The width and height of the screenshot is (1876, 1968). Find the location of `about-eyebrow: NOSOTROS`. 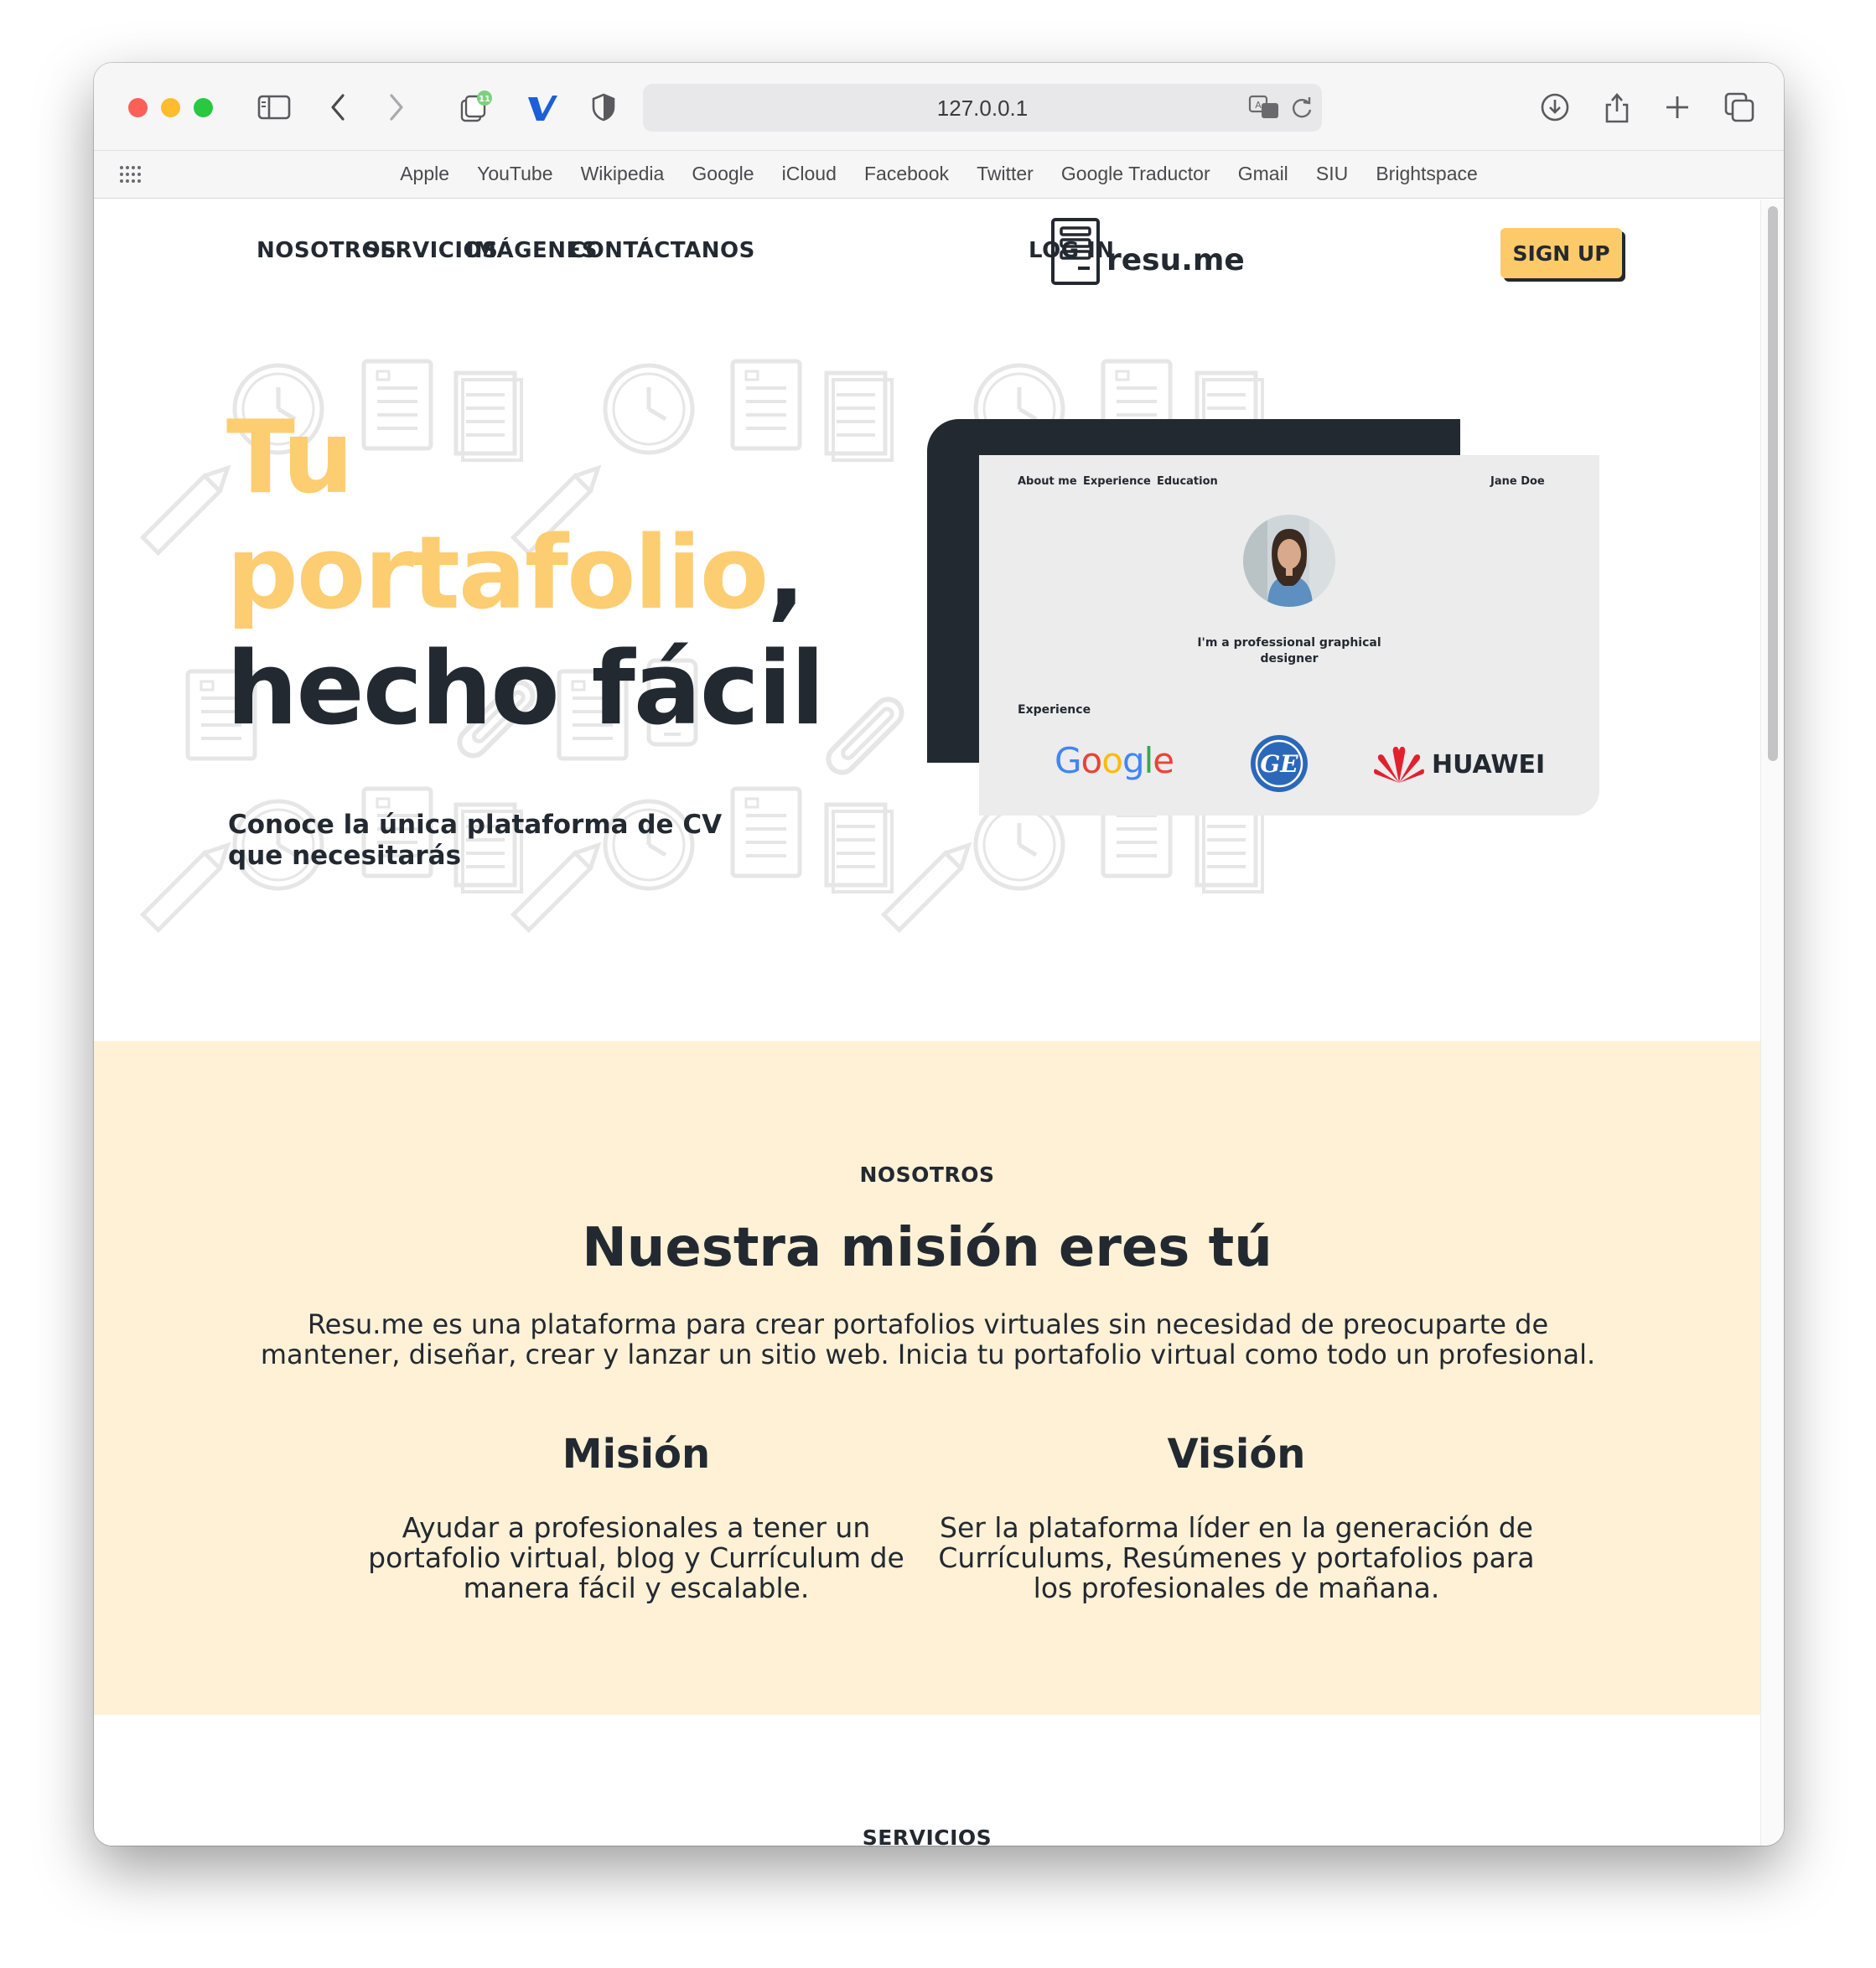

about-eyebrow: NOSOTROS is located at coordinates (927, 1175).